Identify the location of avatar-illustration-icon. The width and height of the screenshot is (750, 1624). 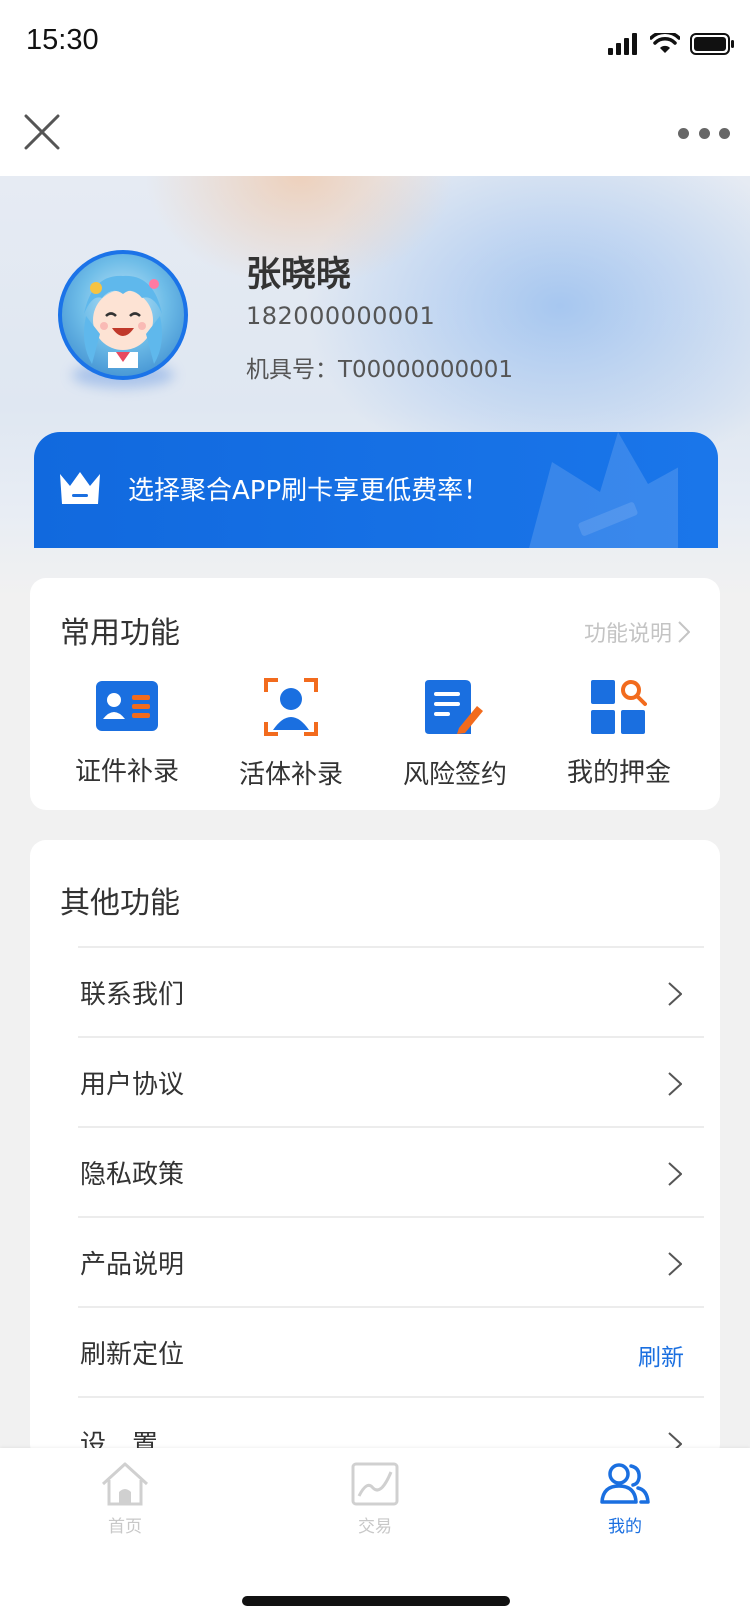
(123, 321).